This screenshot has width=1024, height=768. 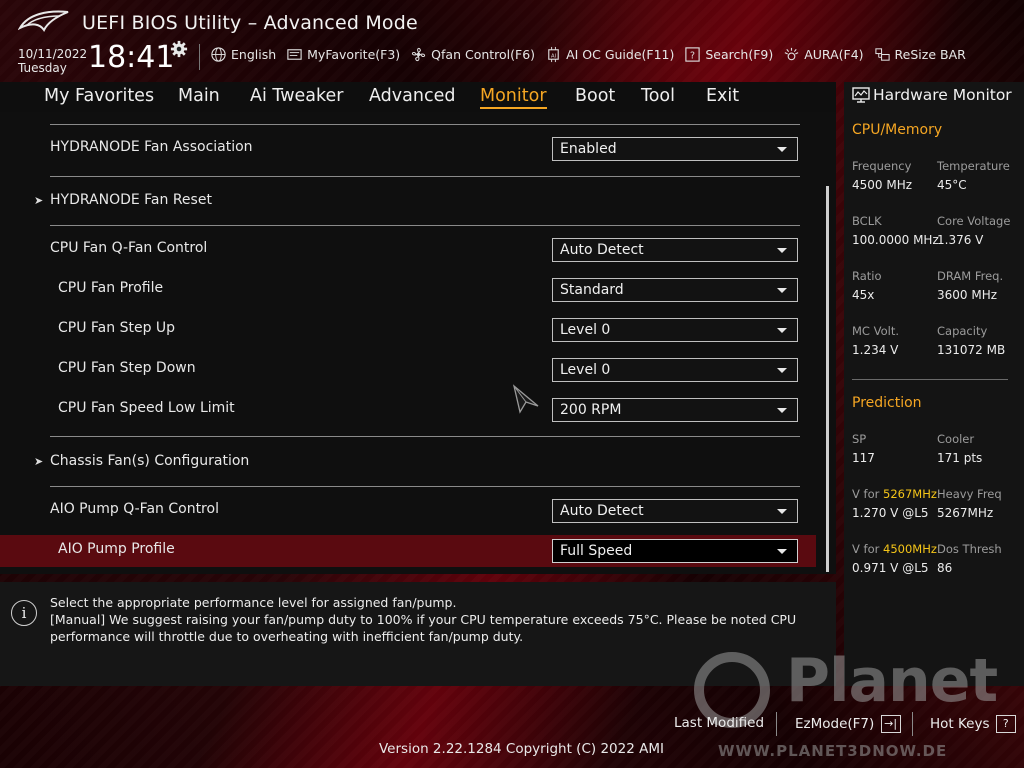 What do you see at coordinates (658, 96) in the screenshot?
I see `tab-tool: Tool` at bounding box center [658, 96].